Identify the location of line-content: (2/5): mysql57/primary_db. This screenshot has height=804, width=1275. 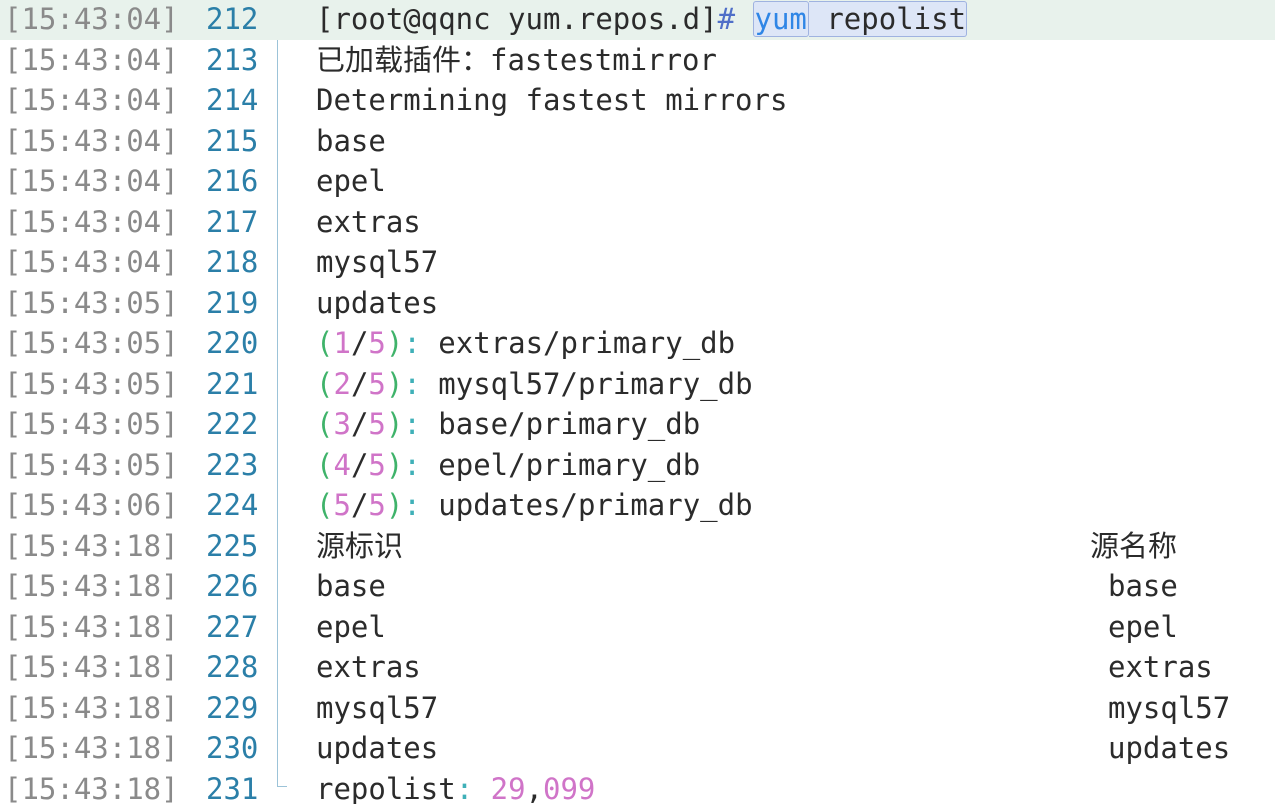
(534, 384).